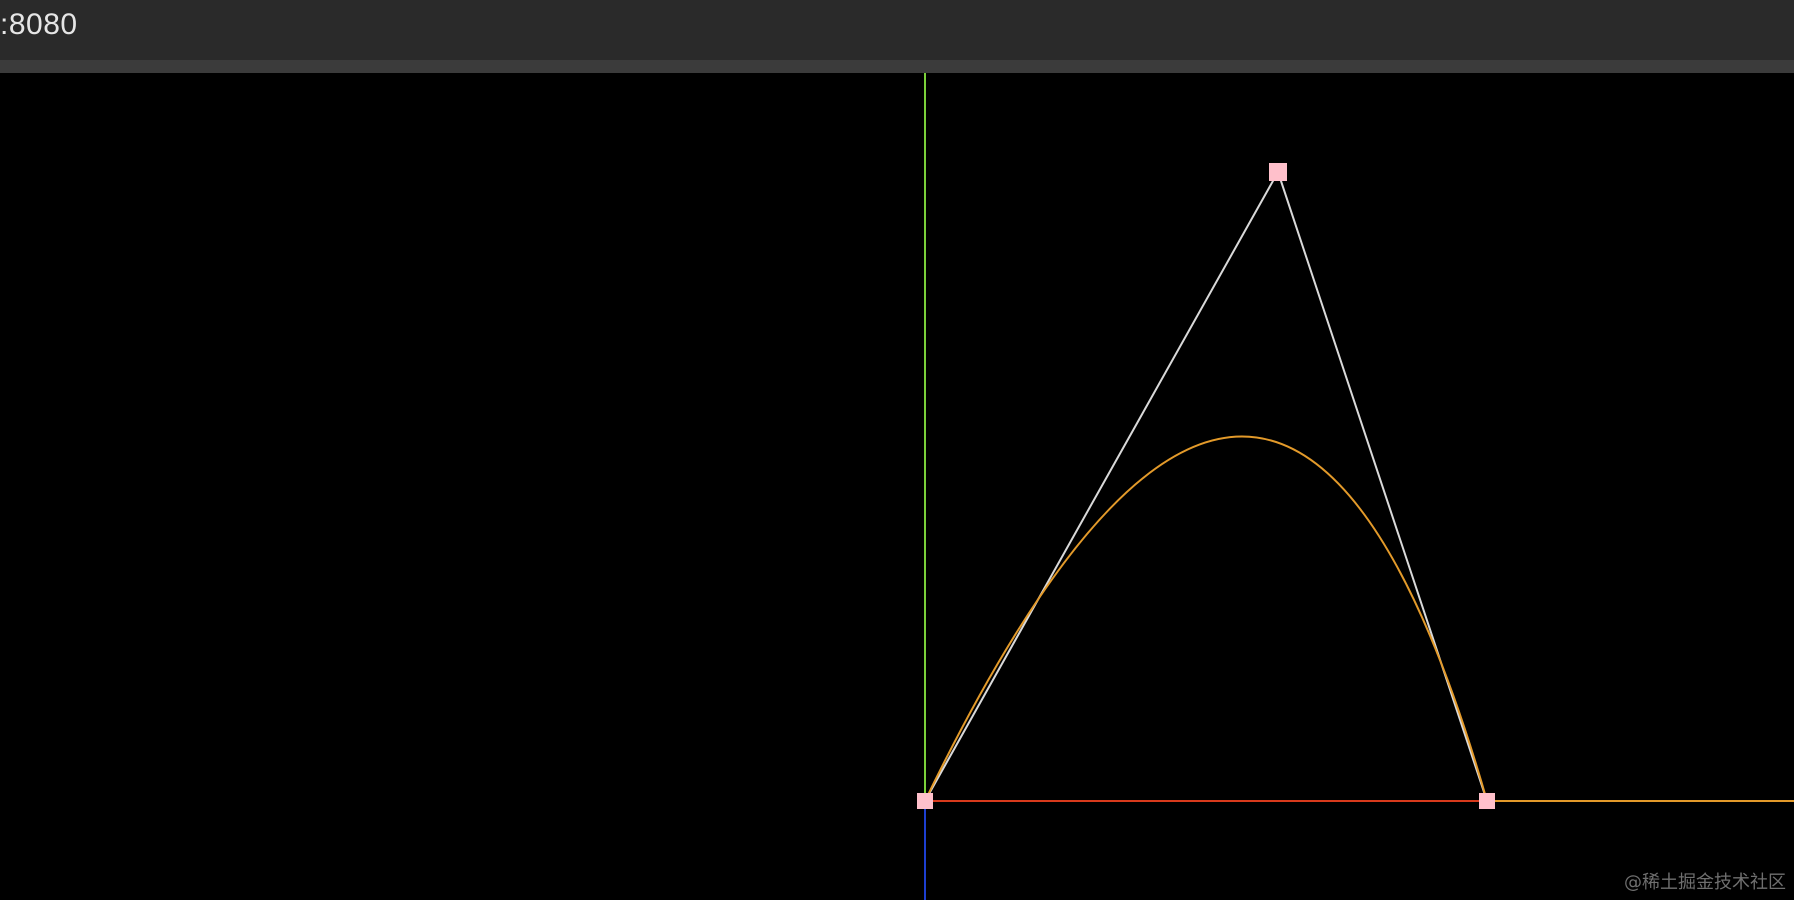 This screenshot has height=900, width=1794. Describe the element at coordinates (1206, 618) in the screenshot. I see `bezier-curve` at that location.